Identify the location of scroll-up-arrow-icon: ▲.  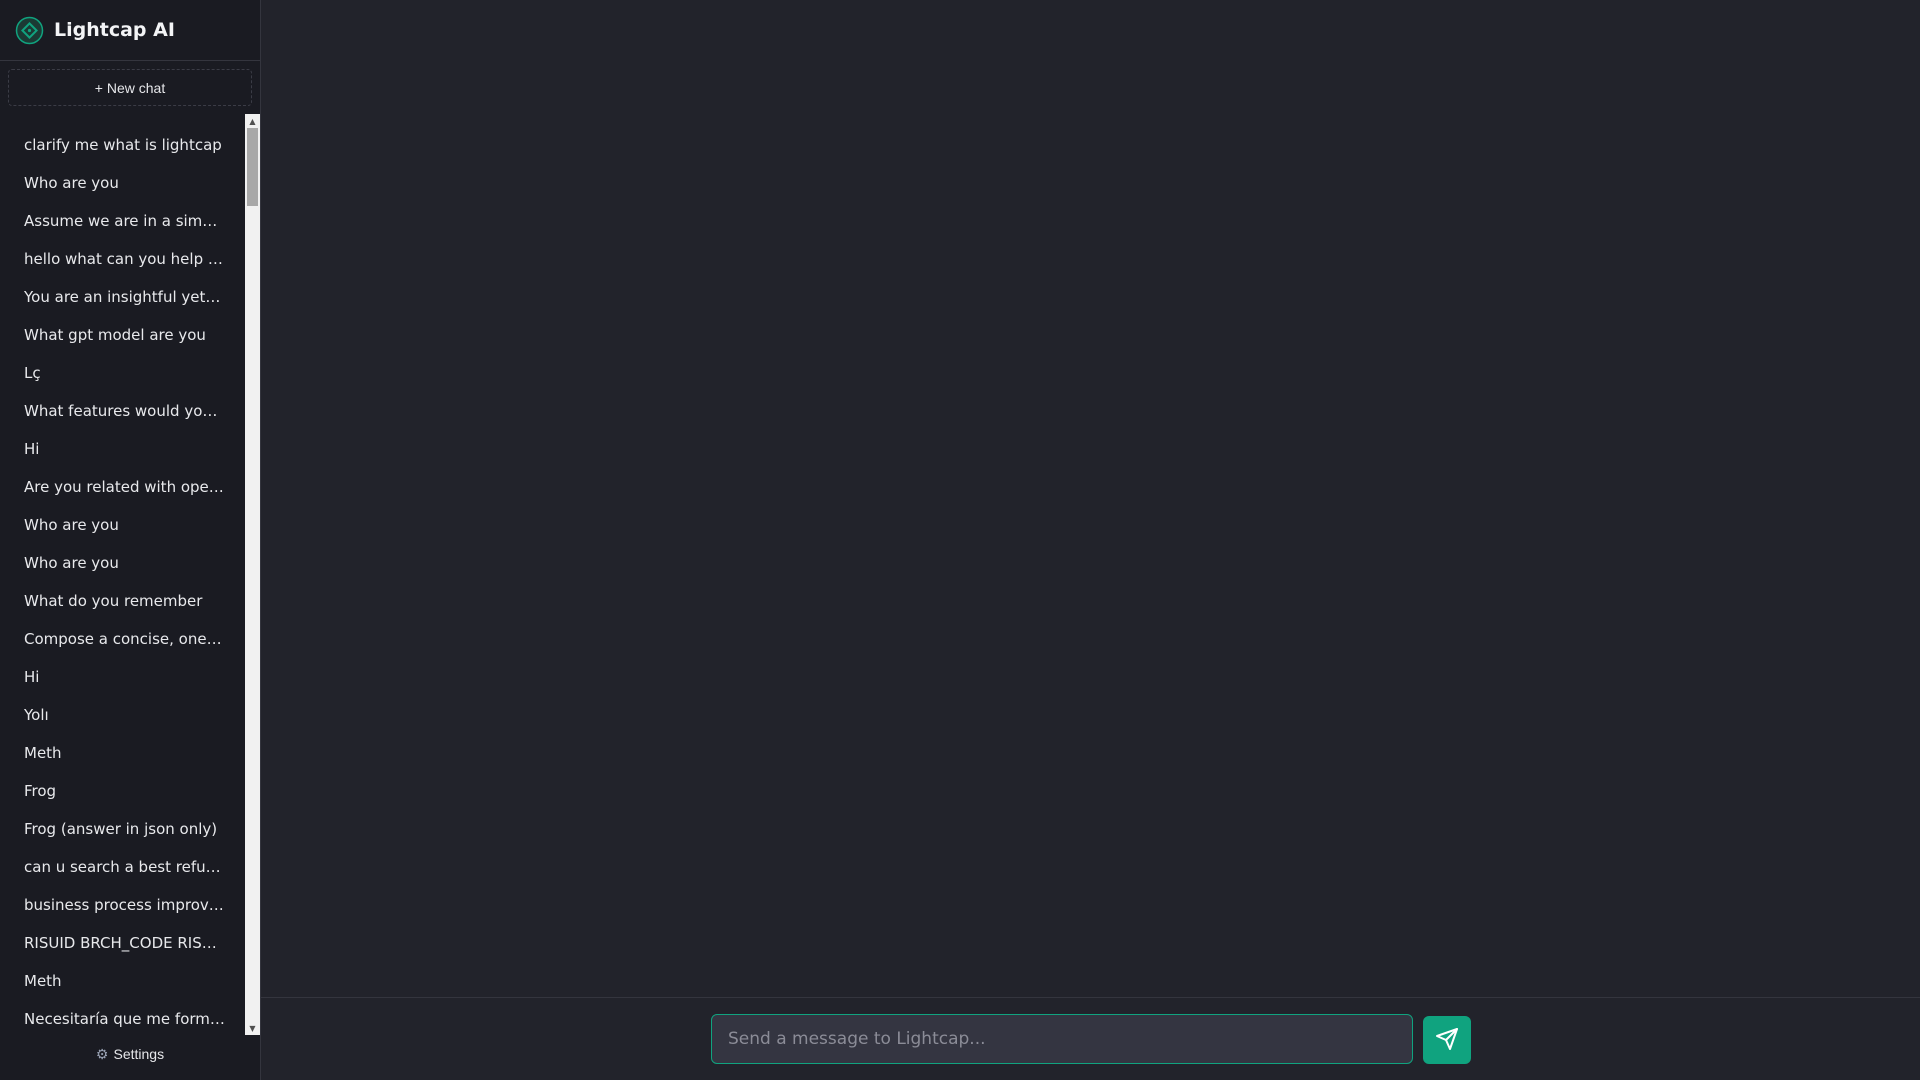
(252, 121).